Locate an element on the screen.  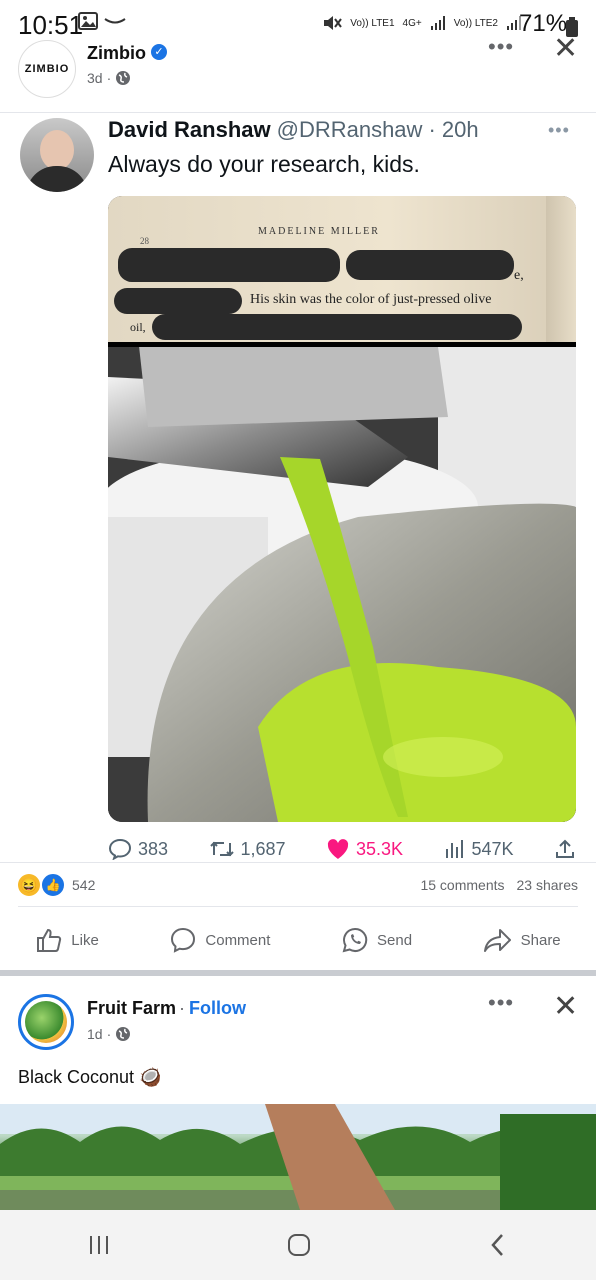
tweet-author: David Ranshaw @DRRanshaw · 20h is located at coordinates (293, 130).